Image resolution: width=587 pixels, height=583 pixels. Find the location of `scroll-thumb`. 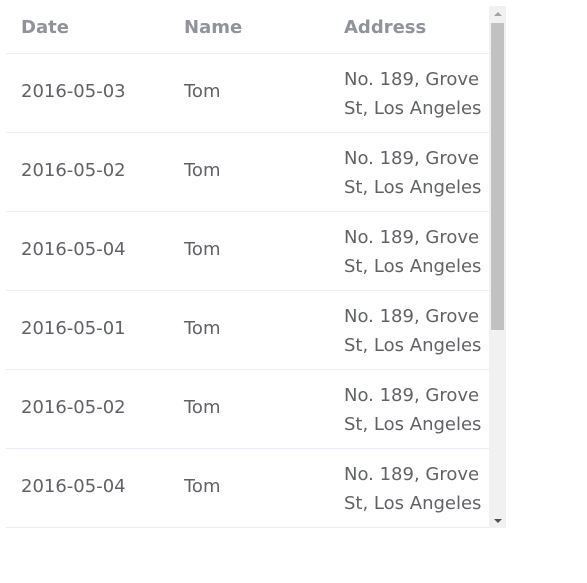

scroll-thumb is located at coordinates (497, 176).